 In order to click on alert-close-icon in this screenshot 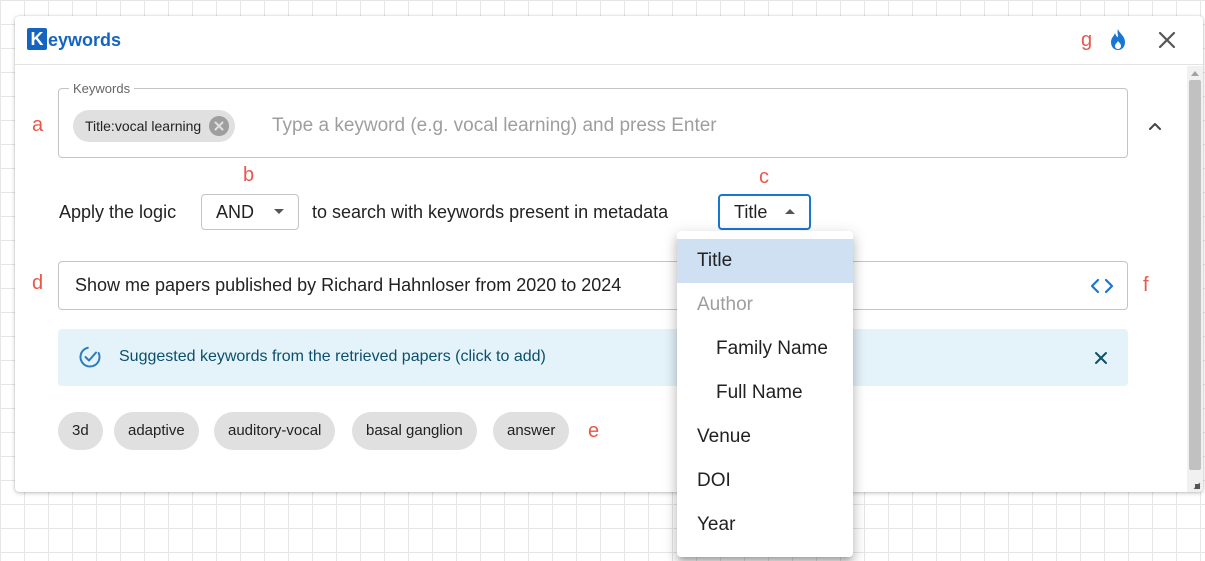, I will do `click(1101, 358)`.